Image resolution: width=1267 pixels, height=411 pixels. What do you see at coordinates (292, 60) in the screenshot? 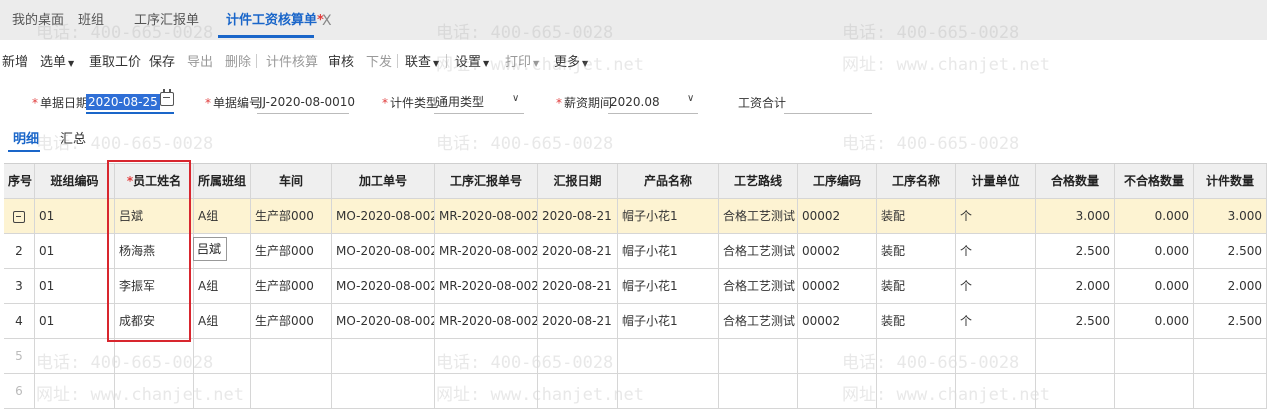
I see `piece-calc-button: 计件核算` at bounding box center [292, 60].